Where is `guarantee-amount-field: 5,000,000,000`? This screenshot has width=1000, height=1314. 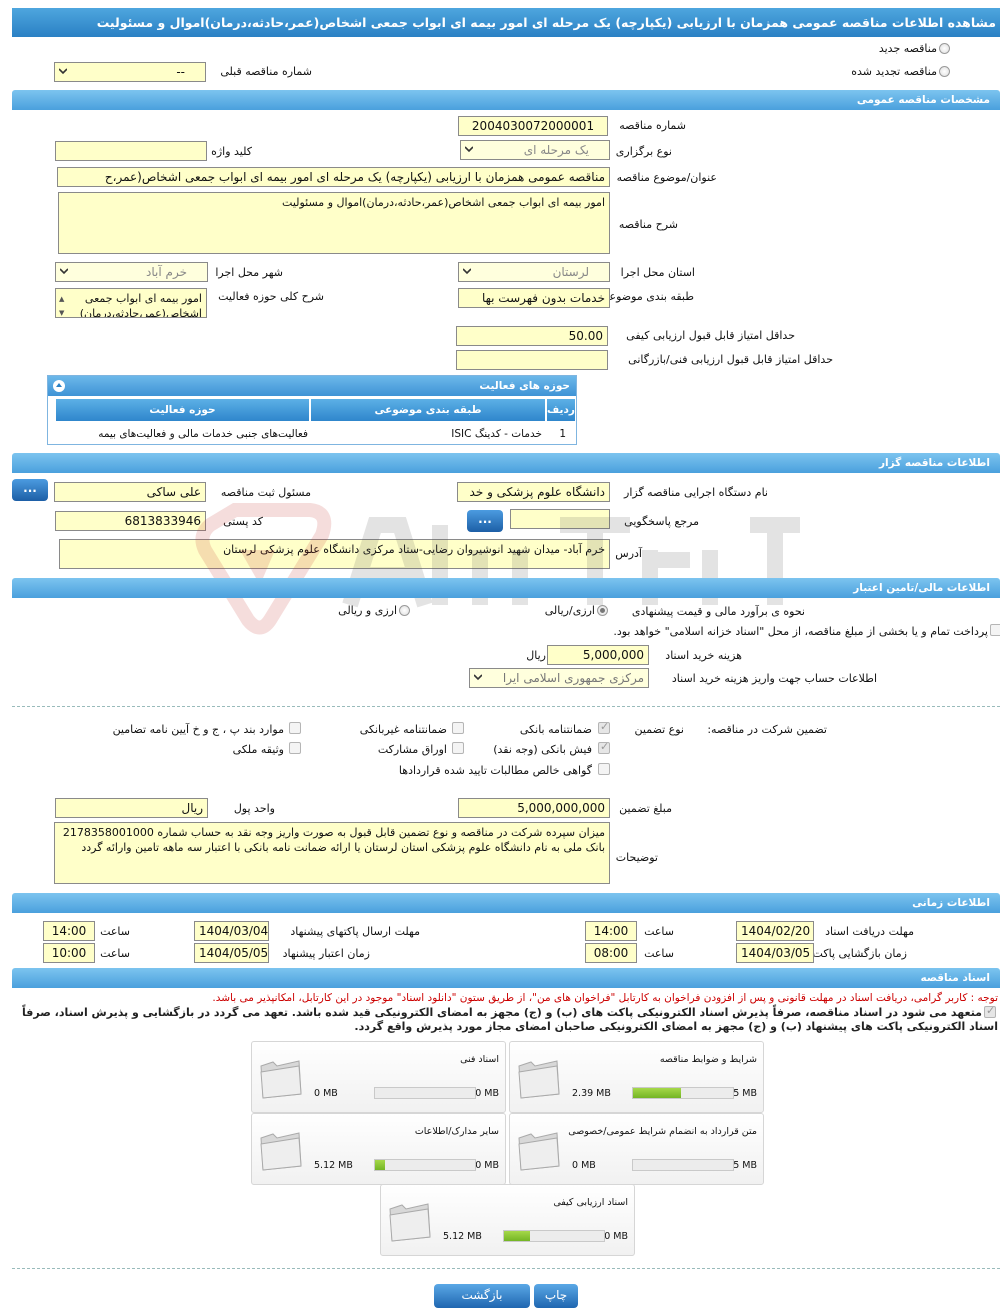
guarantee-amount-field: 5,000,000,000 is located at coordinates (534, 808).